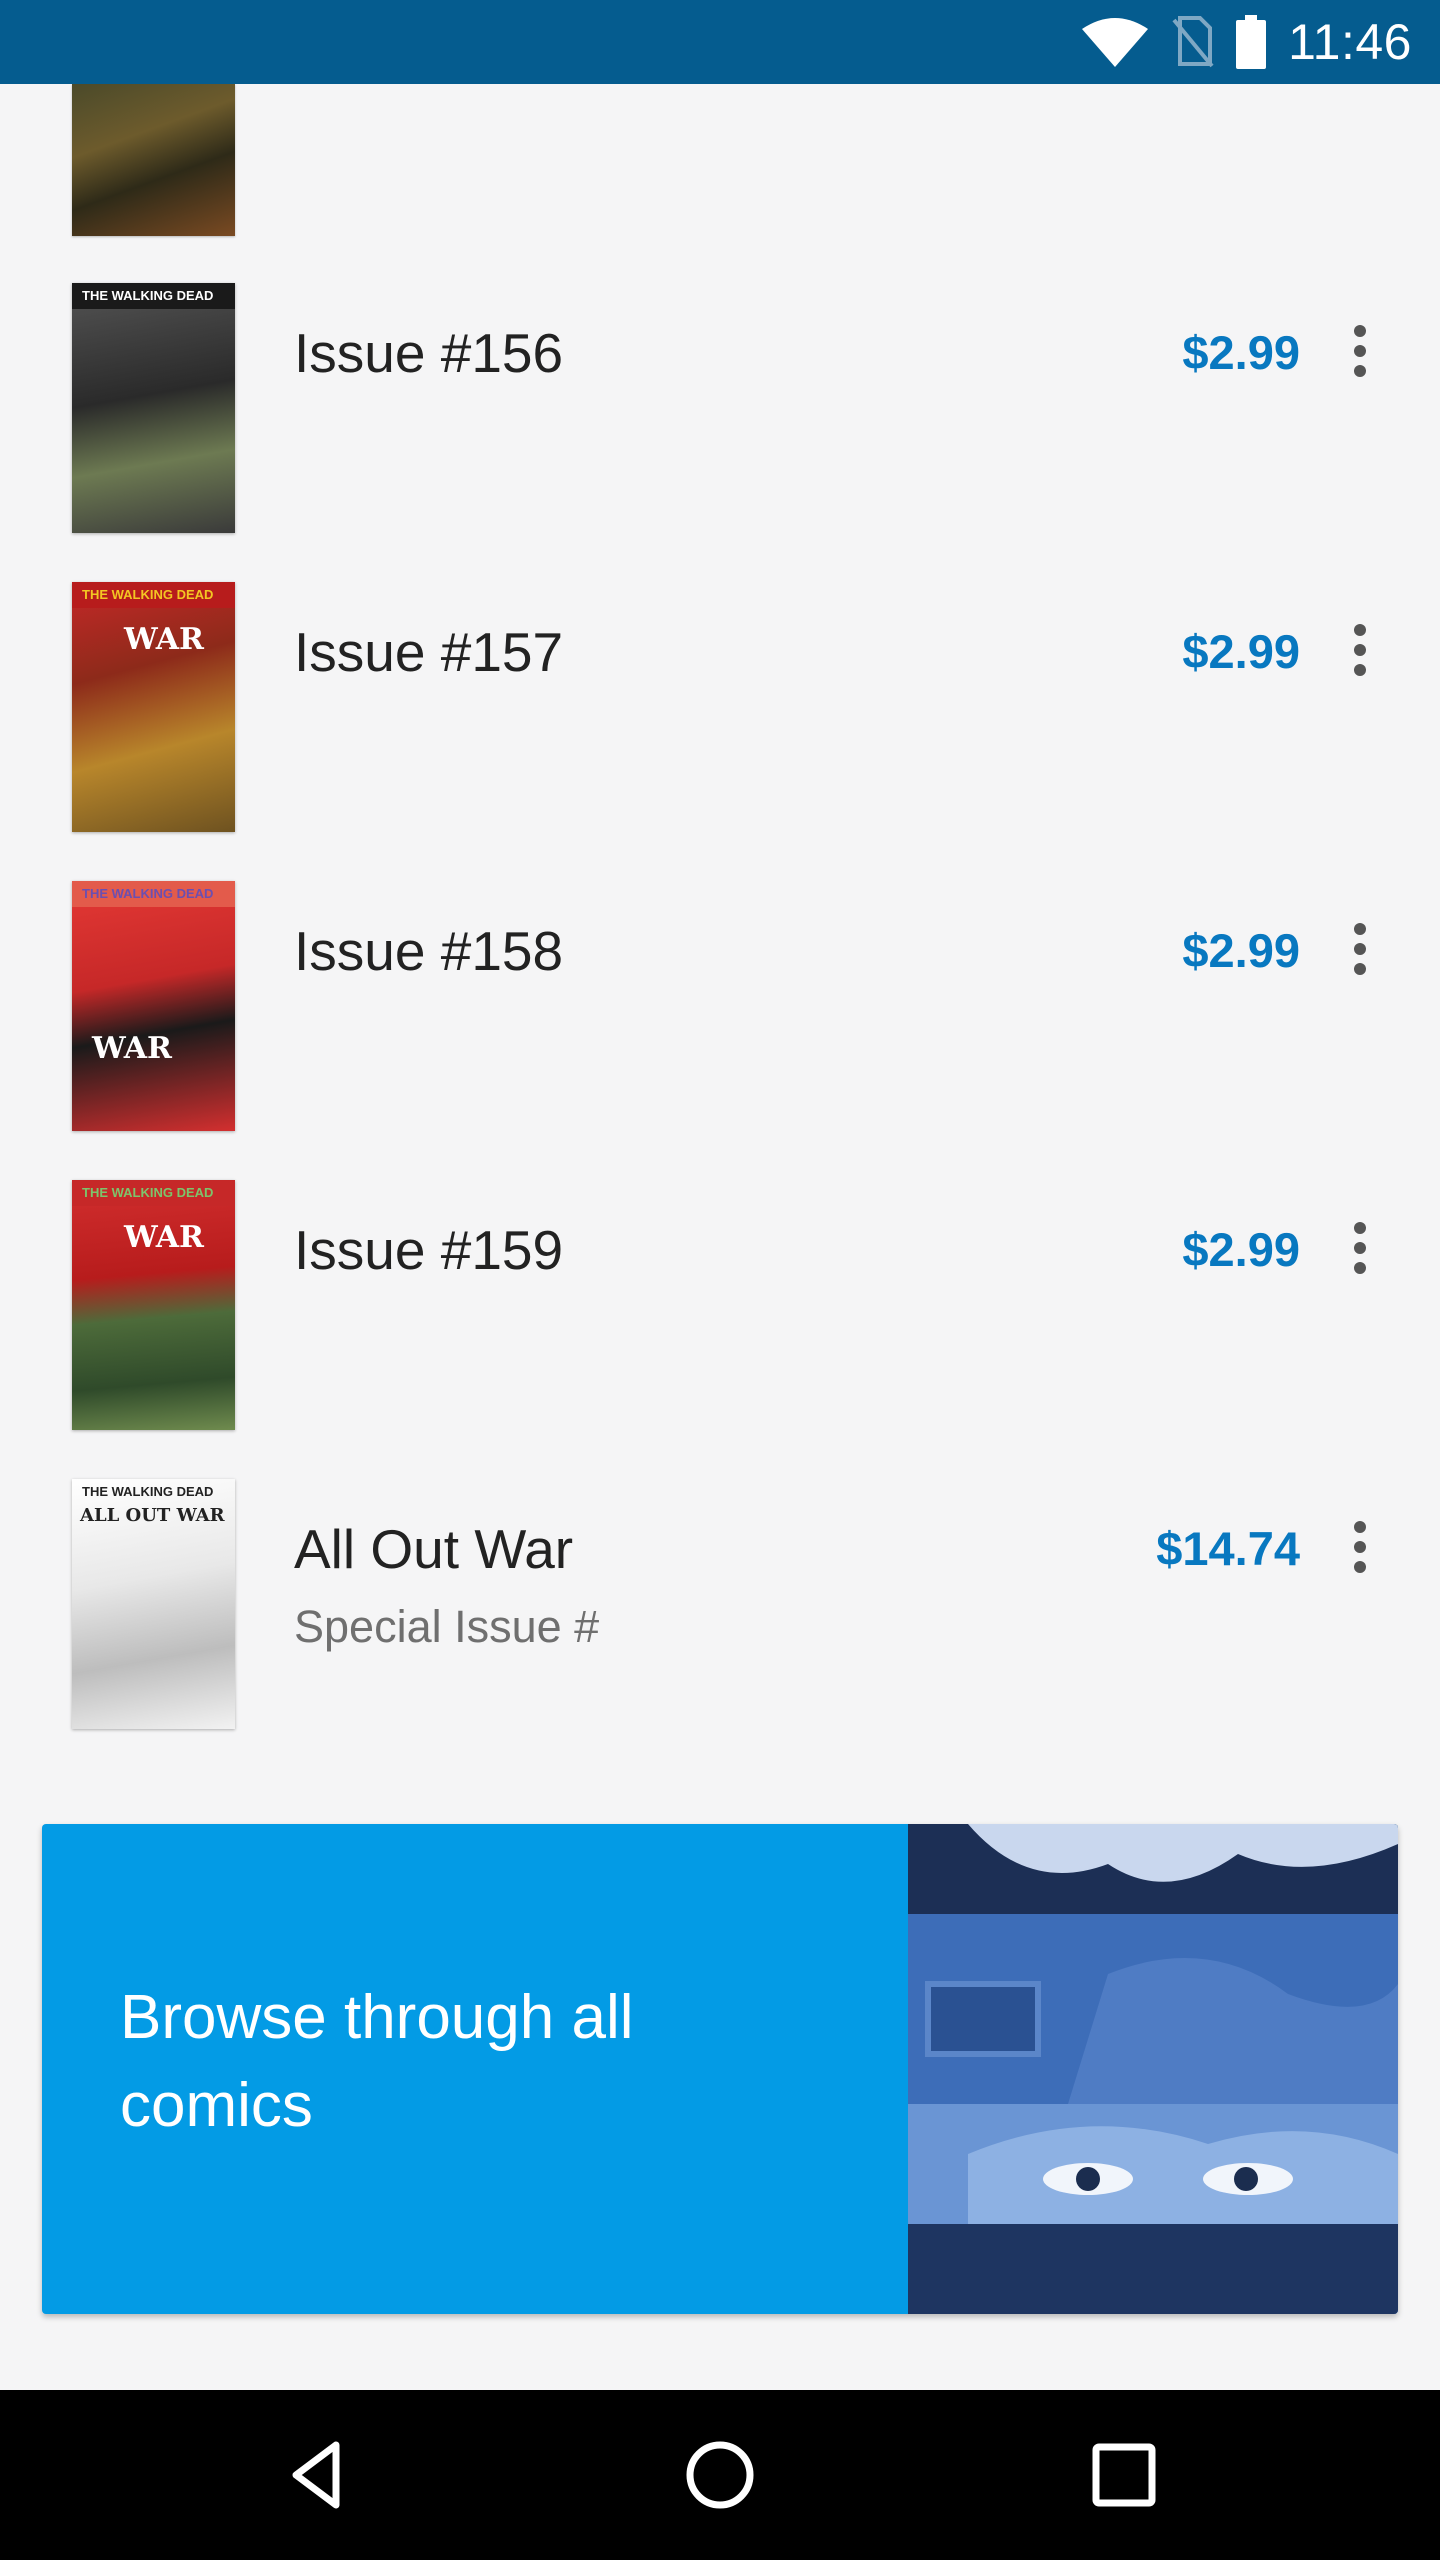 This screenshot has height=2560, width=1440. I want to click on issue-row-158: THE WALKING DEAD WAR Issue #158 $2.99, so click(720, 1030).